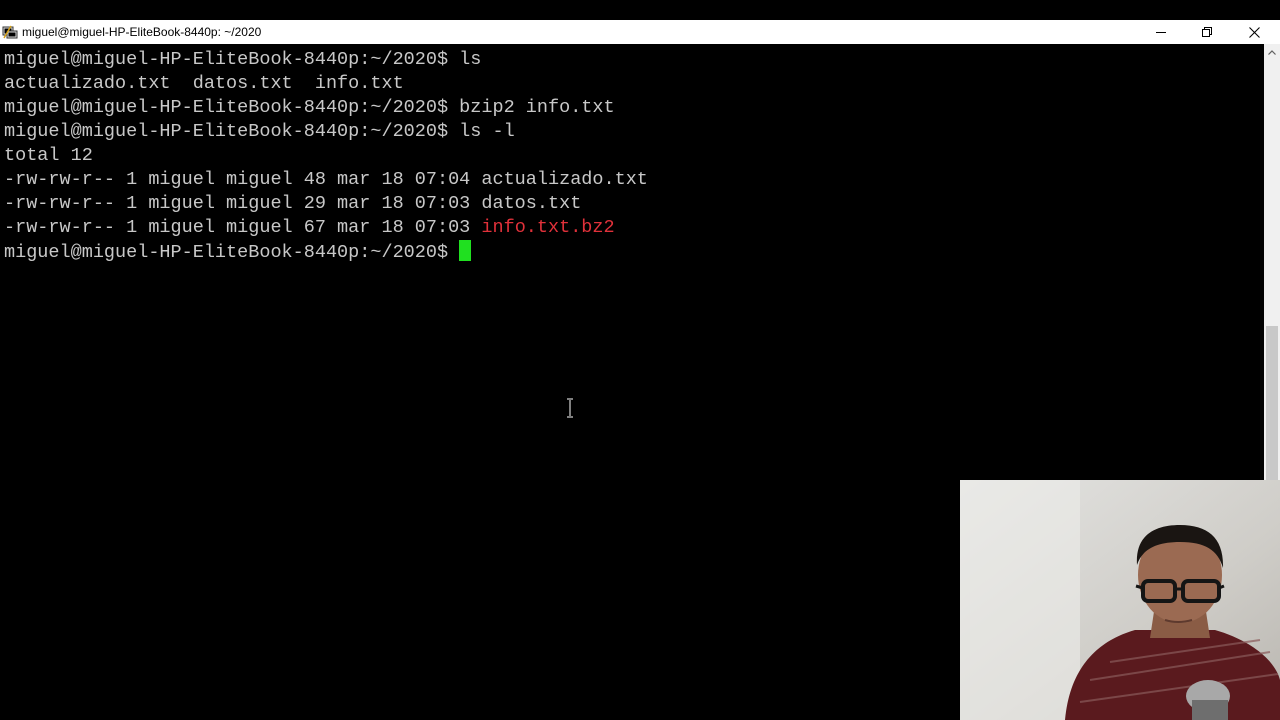 The image size is (1280, 720). I want to click on chevron-up-icon, so click(1272, 52).